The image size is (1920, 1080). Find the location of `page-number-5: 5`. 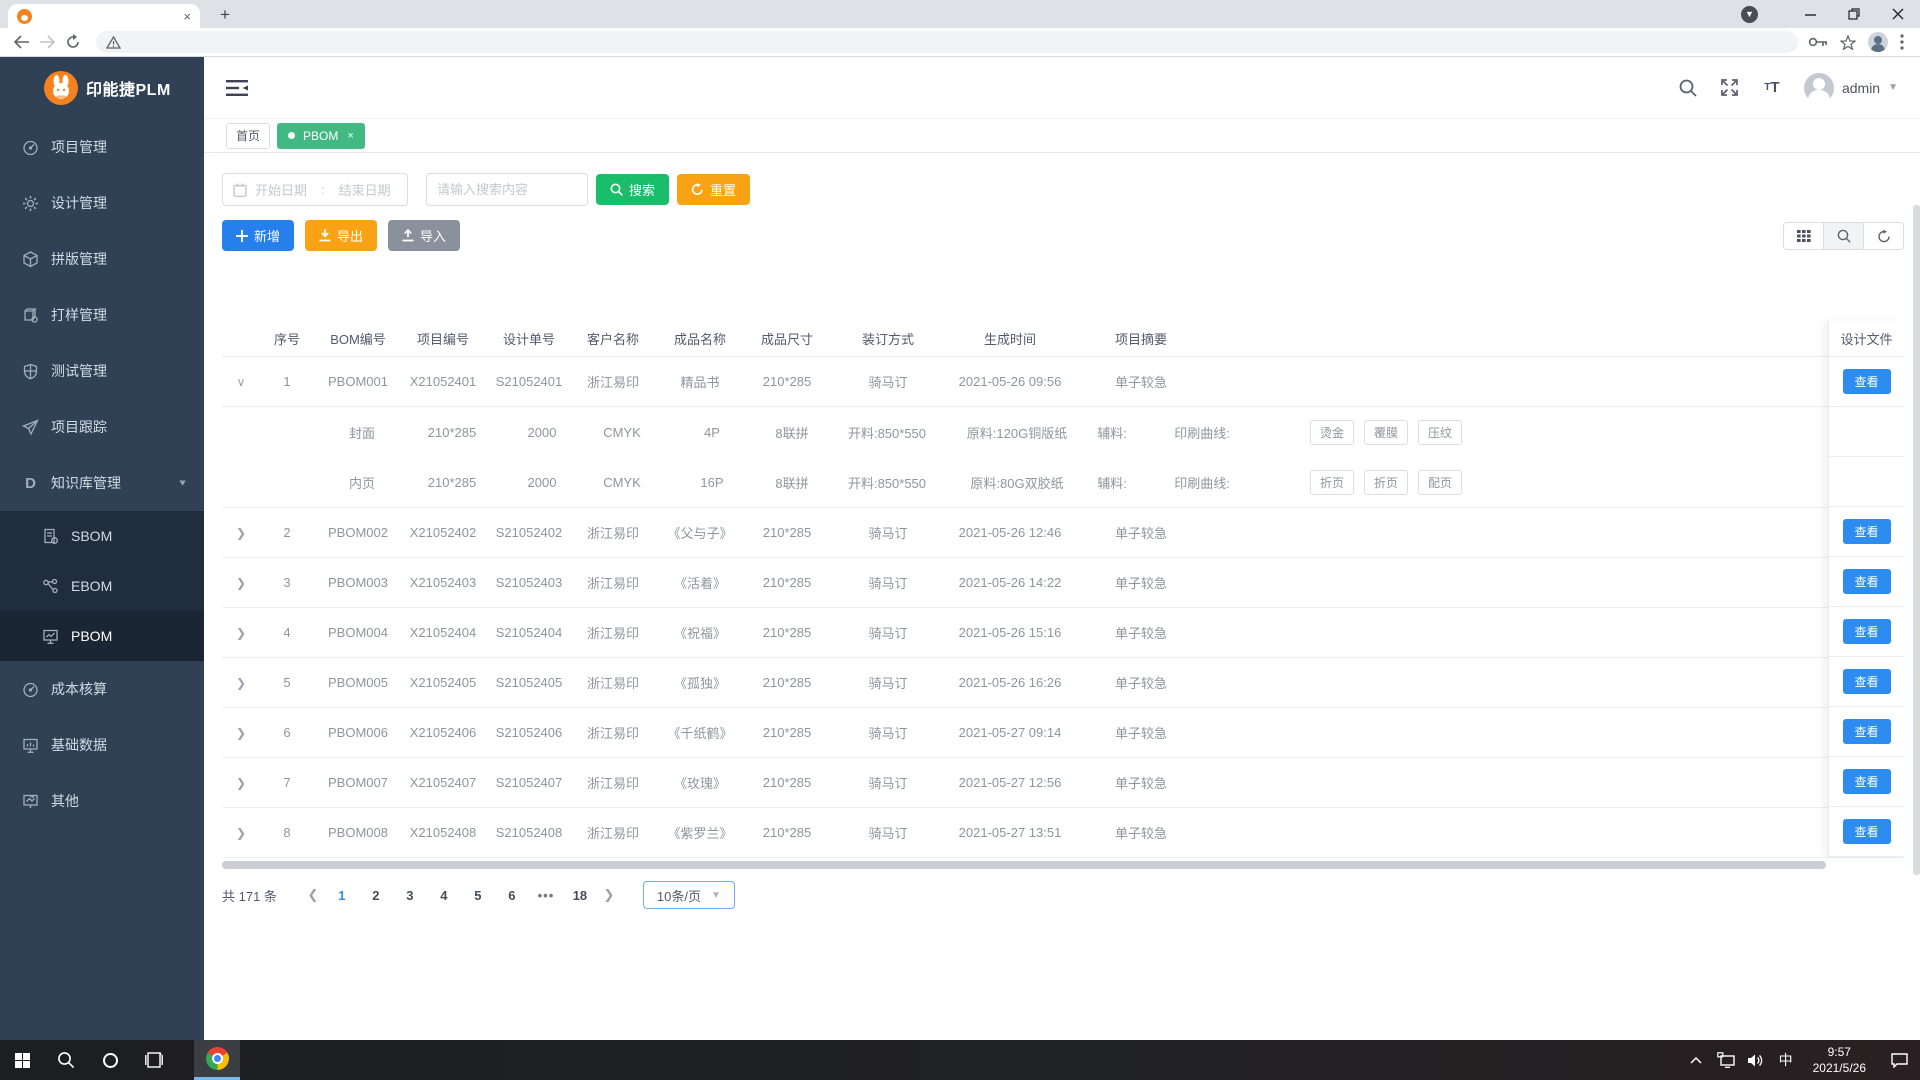

page-number-5: 5 is located at coordinates (478, 895).